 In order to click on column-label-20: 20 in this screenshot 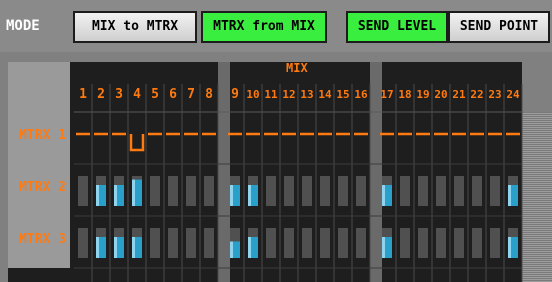, I will do `click(440, 94)`.